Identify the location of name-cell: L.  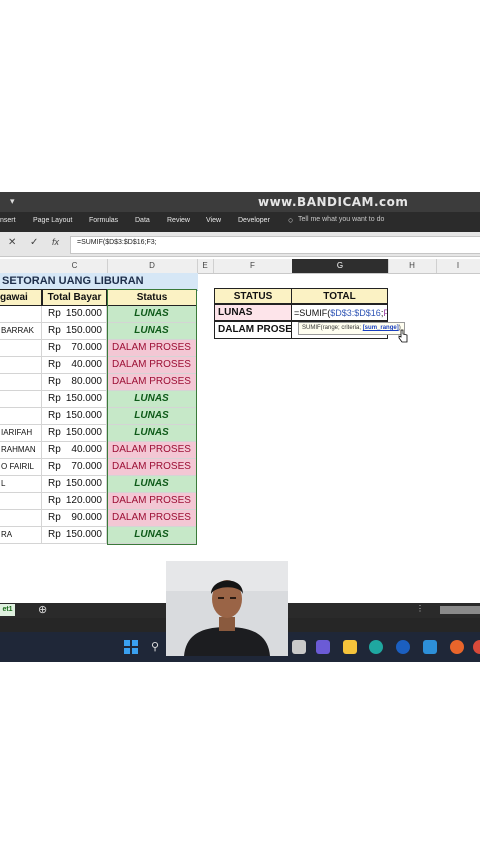
(21, 484).